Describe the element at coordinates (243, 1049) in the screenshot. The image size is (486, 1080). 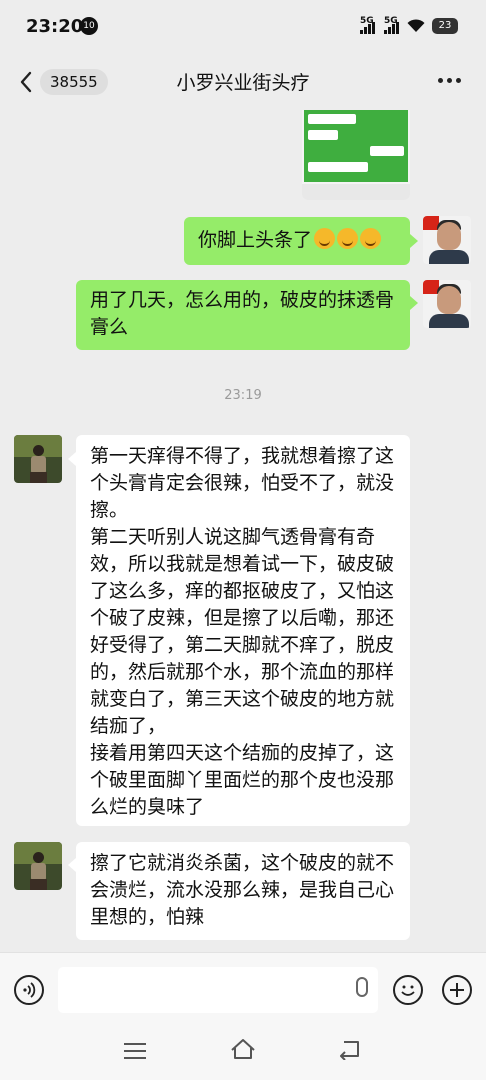
I see `home-icon` at that location.